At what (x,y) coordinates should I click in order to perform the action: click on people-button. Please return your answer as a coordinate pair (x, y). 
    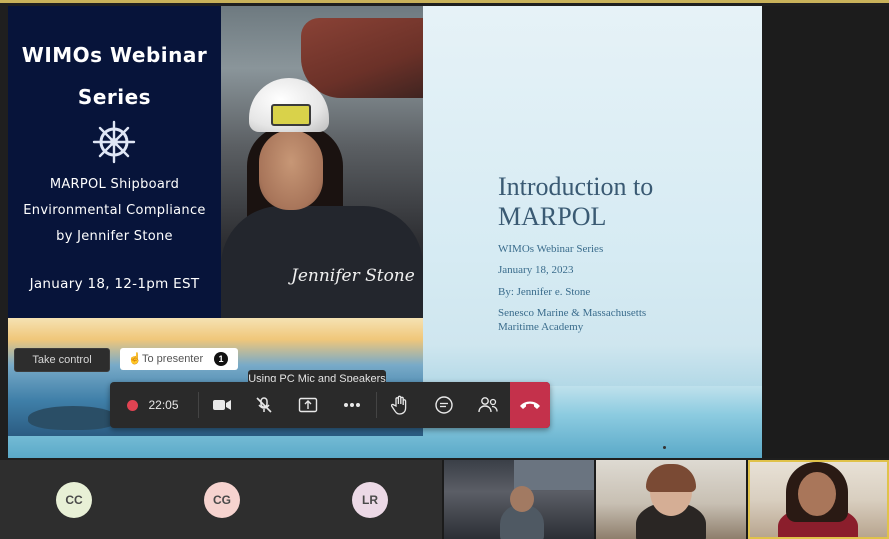
    Looking at the image, I should click on (488, 405).